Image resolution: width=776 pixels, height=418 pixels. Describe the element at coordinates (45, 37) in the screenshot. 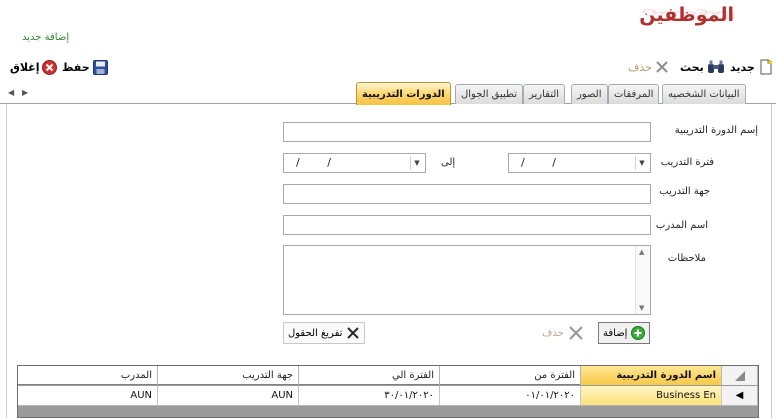

I see `add-new-link: إضافة جديد` at that location.